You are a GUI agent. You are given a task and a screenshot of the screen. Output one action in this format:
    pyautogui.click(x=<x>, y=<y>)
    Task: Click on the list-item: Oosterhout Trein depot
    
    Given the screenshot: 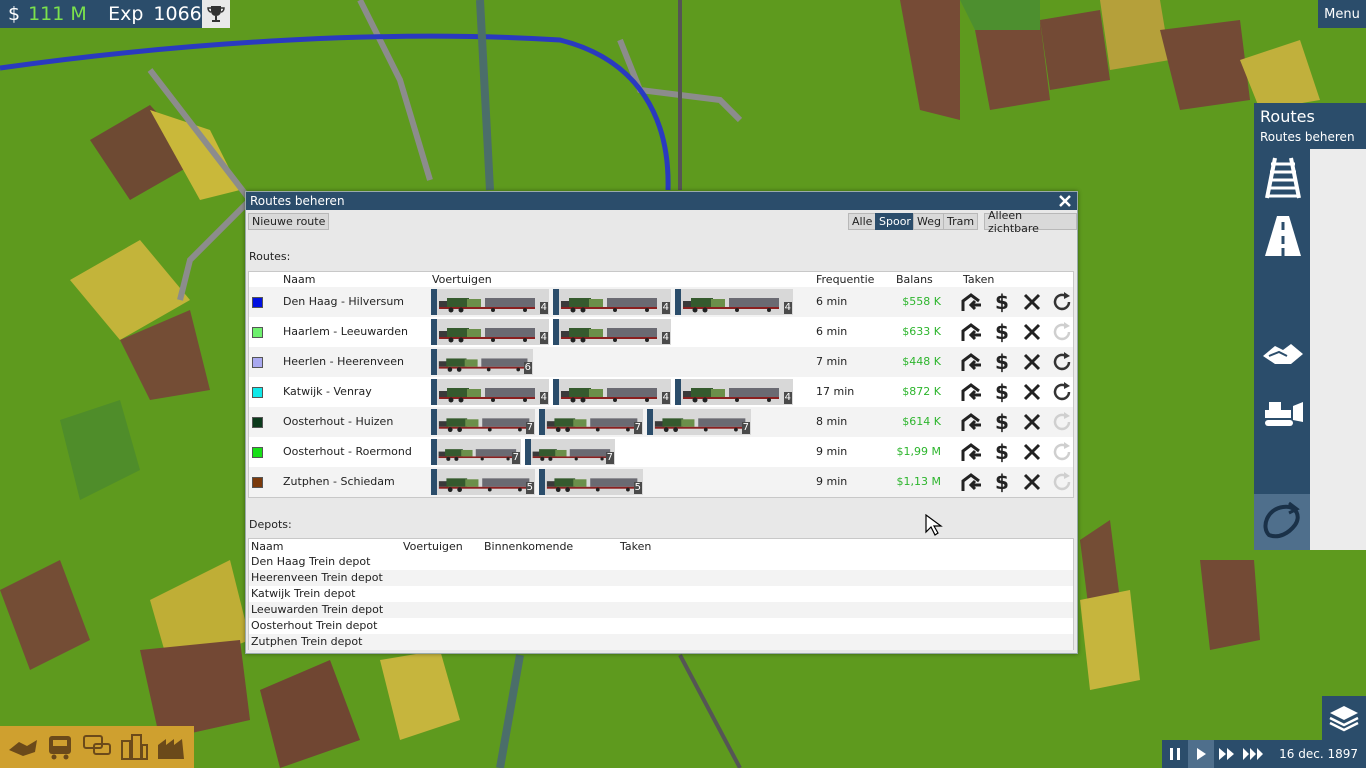 What is the action you would take?
    pyautogui.click(x=661, y=626)
    